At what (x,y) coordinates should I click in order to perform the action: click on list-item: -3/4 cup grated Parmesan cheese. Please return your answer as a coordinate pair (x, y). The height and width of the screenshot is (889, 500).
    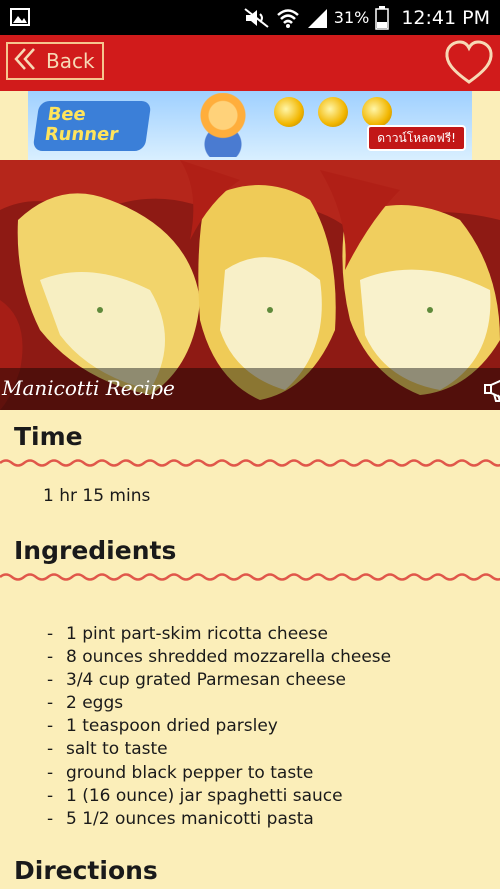
    Looking at the image, I should click on (197, 680).